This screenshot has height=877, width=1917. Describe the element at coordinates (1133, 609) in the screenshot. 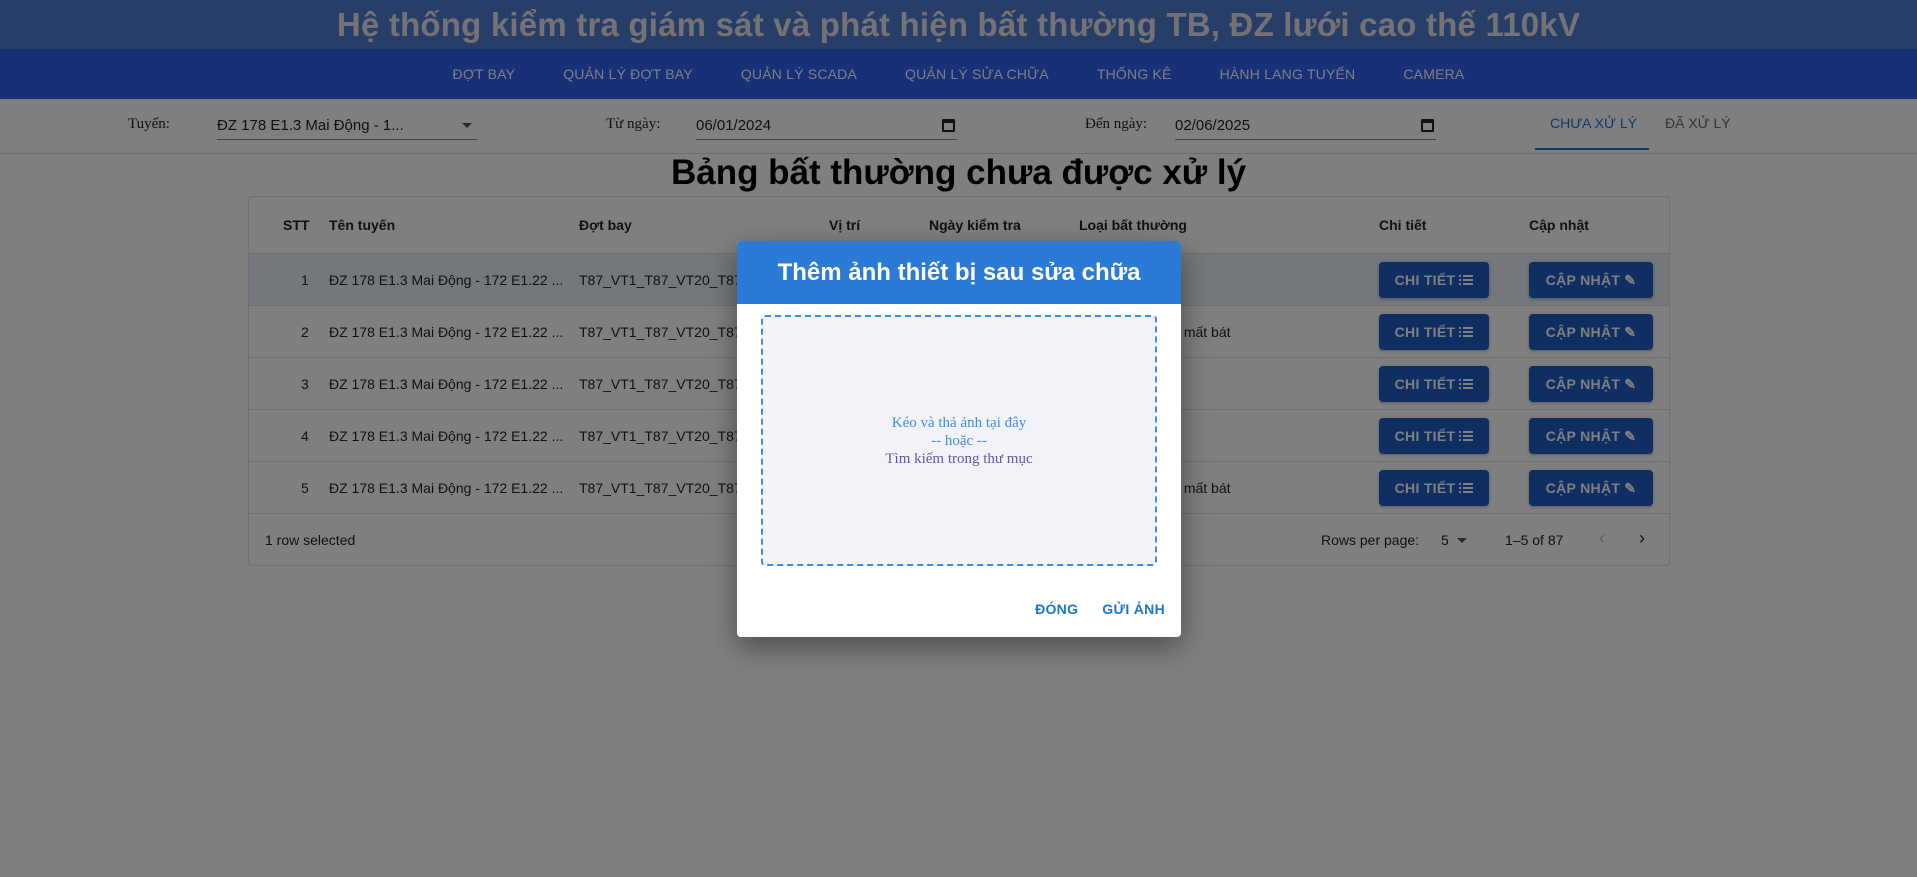

I see `send-image-button: GỬI ẢNH` at that location.